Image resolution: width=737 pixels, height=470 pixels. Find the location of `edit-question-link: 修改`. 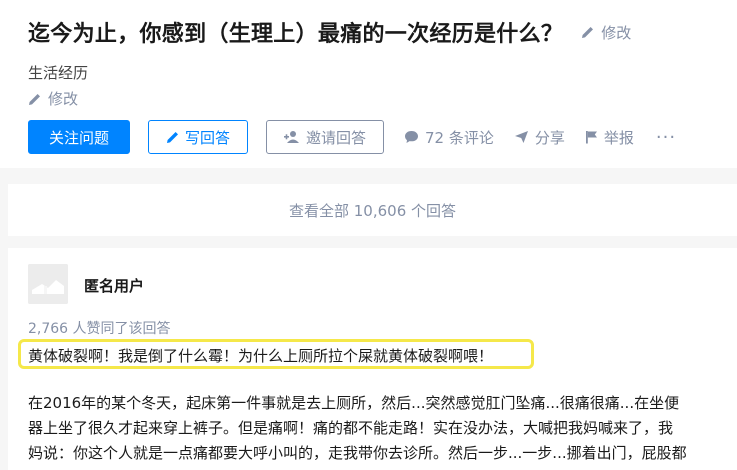

edit-question-link: 修改 is located at coordinates (606, 32).